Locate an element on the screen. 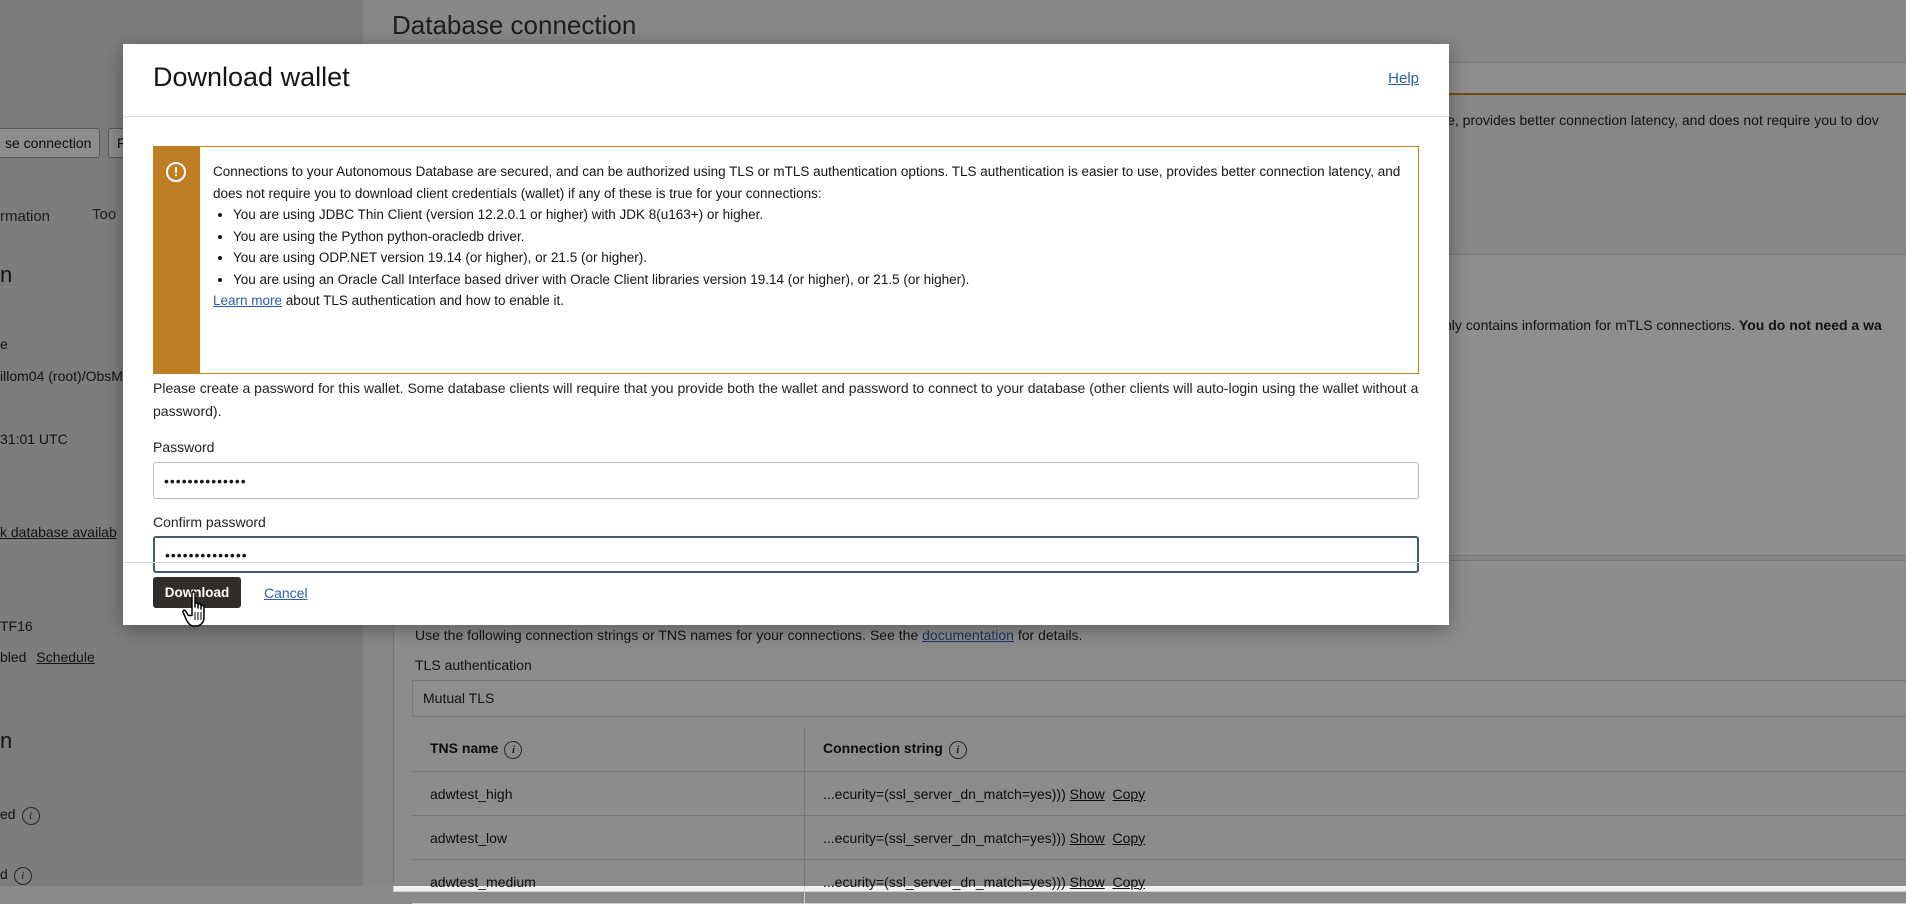 This screenshot has width=1906, height=904. password-label: Password is located at coordinates (183, 447).